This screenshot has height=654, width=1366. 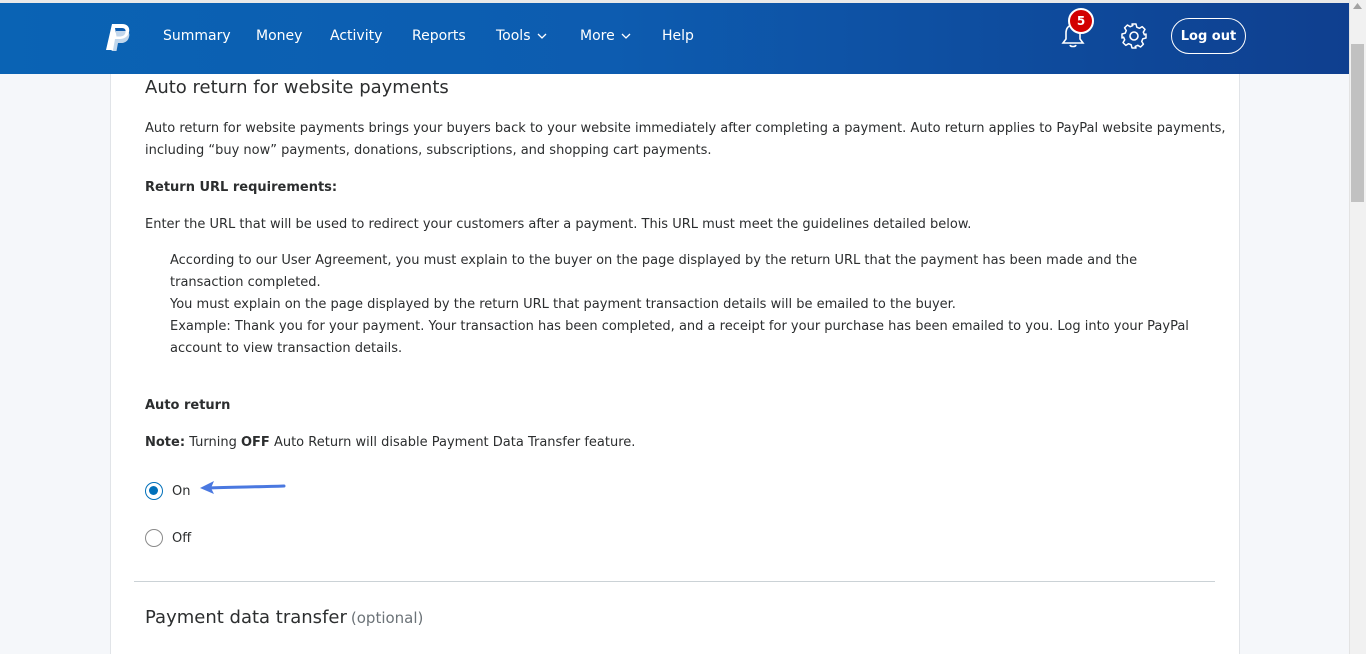 I want to click on payment-data-transfer-title: Payment data transfer (optional), so click(x=284, y=617).